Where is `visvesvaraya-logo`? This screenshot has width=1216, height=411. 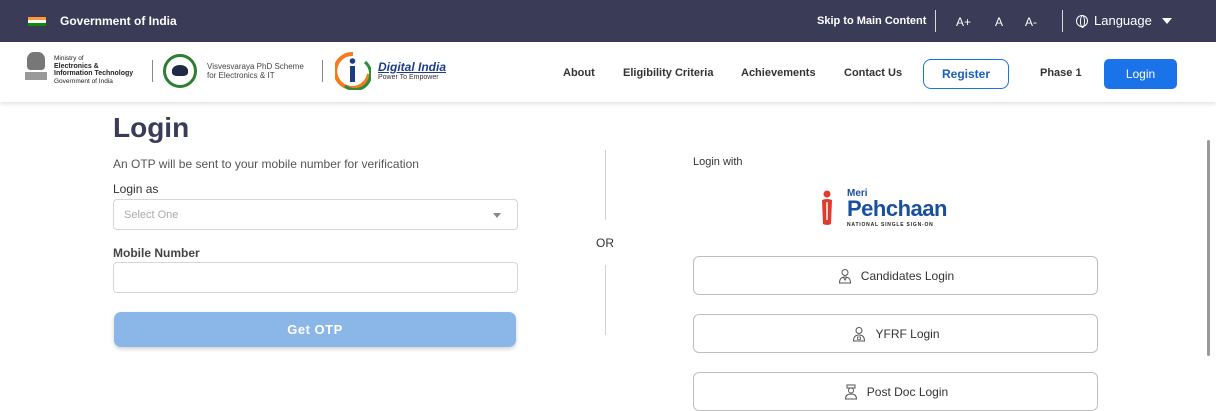
visvesvaraya-logo is located at coordinates (180, 71).